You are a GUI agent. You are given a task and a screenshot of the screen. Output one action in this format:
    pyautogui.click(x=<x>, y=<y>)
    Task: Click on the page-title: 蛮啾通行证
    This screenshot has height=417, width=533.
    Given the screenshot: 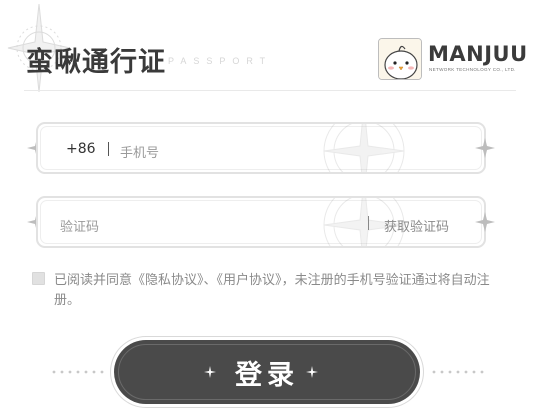 What is the action you would take?
    pyautogui.click(x=96, y=62)
    